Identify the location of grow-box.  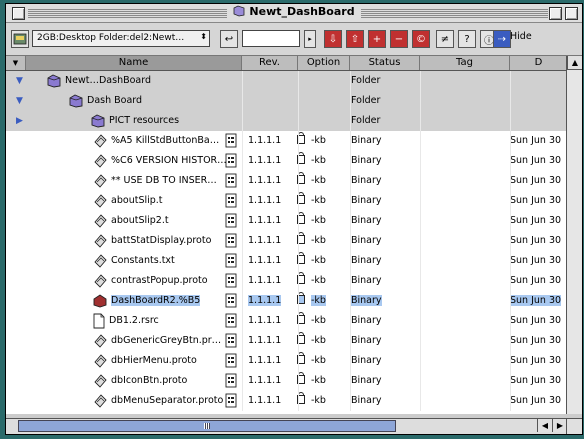
(574, 426).